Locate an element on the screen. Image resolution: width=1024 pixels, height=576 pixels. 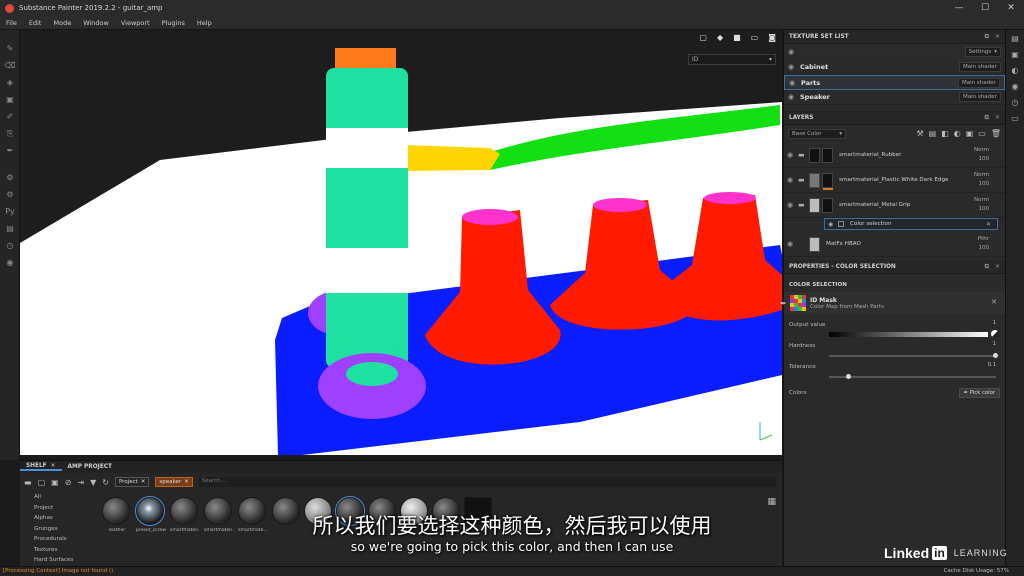
texture-set-speaker: ◉ Speaker Main shader is located at coordinates (894, 97).